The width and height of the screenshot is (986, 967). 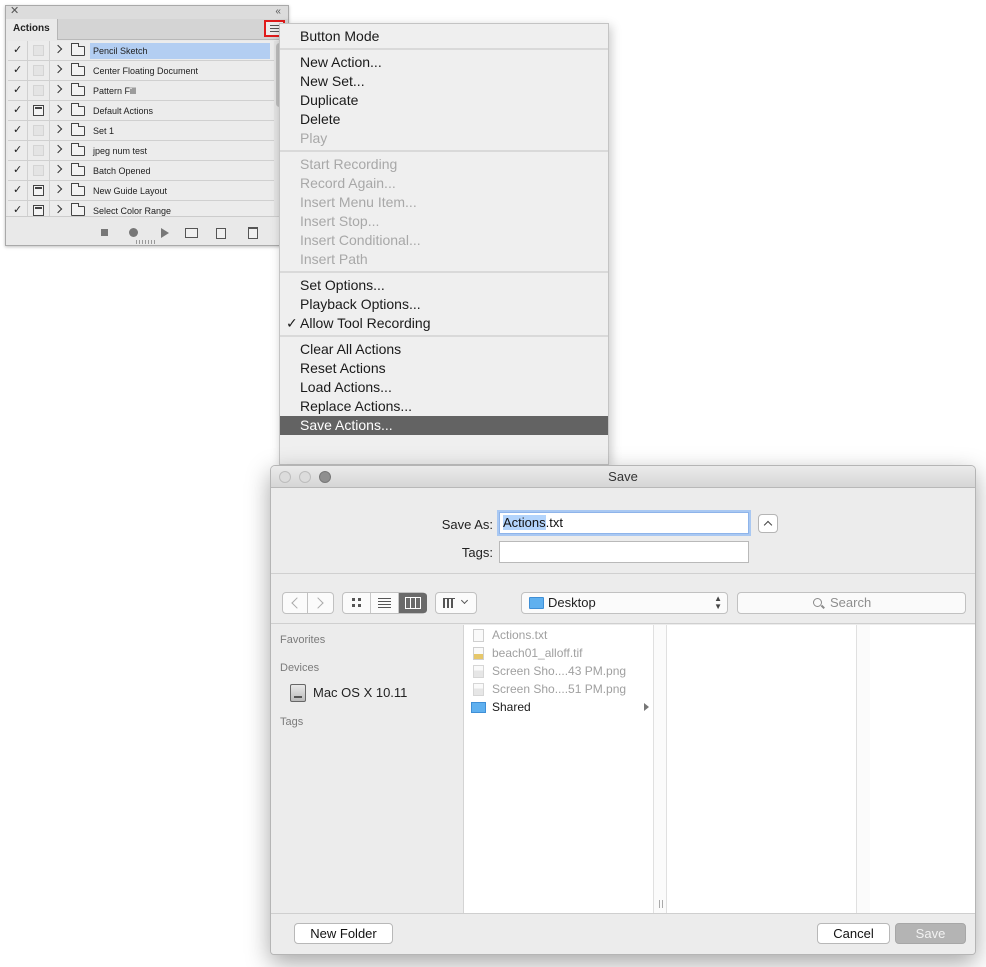 What do you see at coordinates (661, 904) in the screenshot?
I see `column-resize-handle` at bounding box center [661, 904].